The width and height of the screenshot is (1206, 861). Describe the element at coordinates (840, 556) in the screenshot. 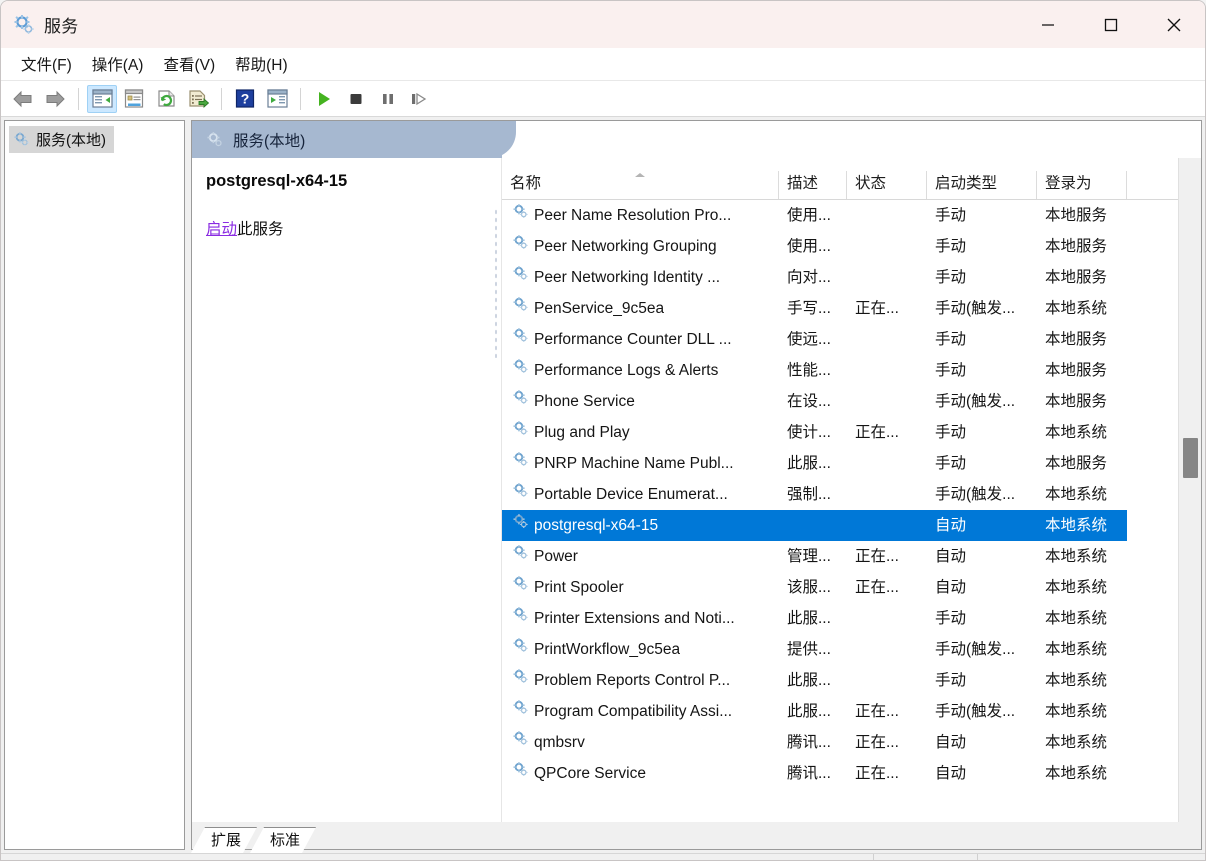

I see `table-row: Power 管理... 正在... 自动 本地系统` at that location.